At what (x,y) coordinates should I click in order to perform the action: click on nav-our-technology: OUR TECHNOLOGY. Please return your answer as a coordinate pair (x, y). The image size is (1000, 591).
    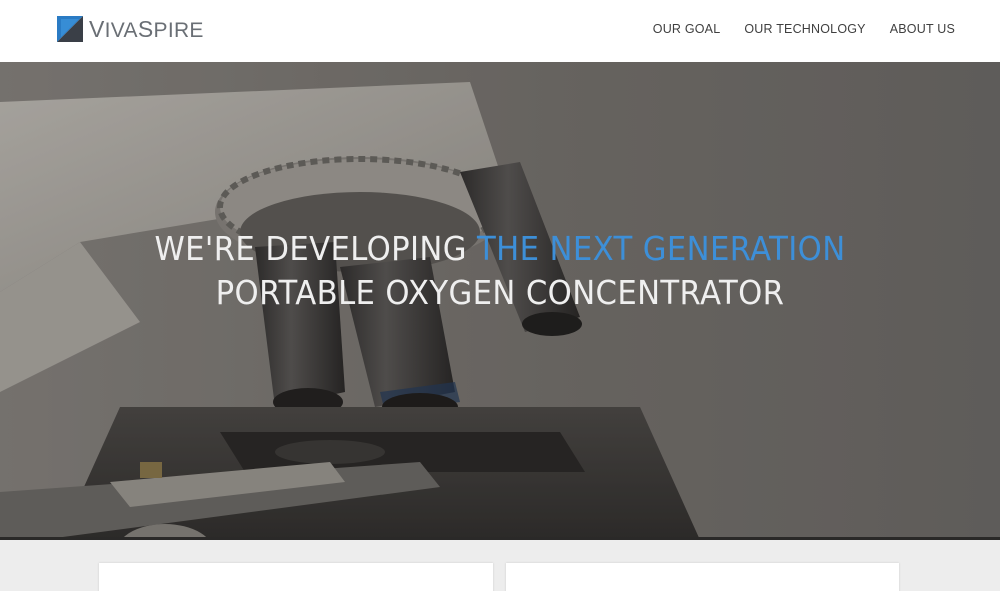
    Looking at the image, I should click on (804, 29).